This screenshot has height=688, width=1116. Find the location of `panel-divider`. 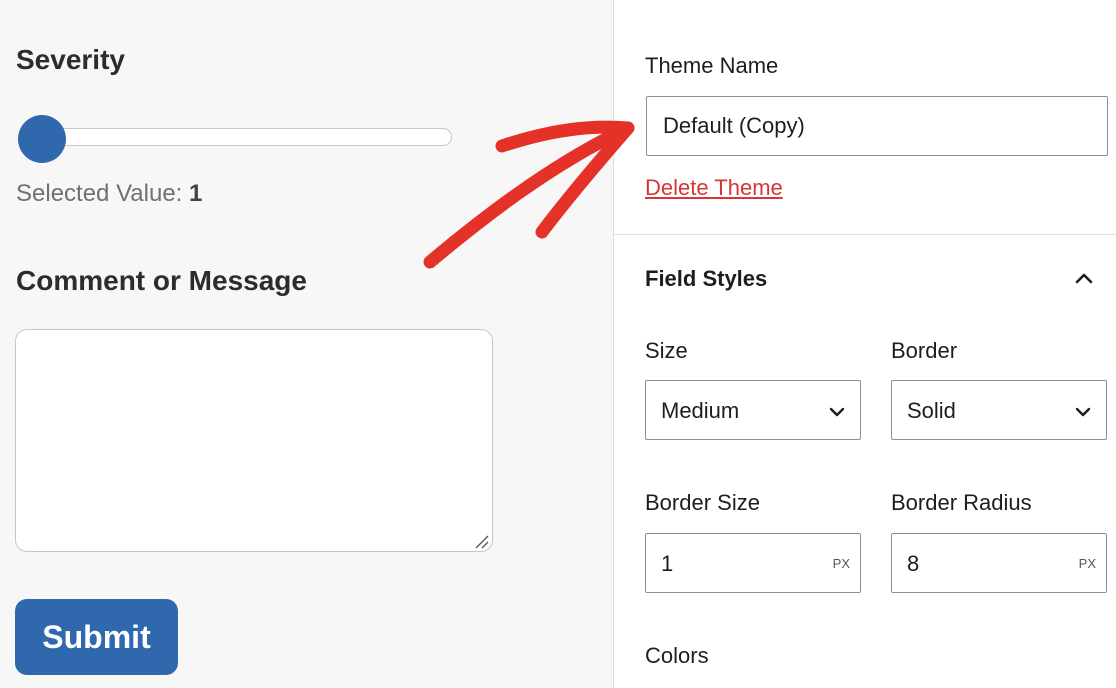

panel-divider is located at coordinates (865, 234).